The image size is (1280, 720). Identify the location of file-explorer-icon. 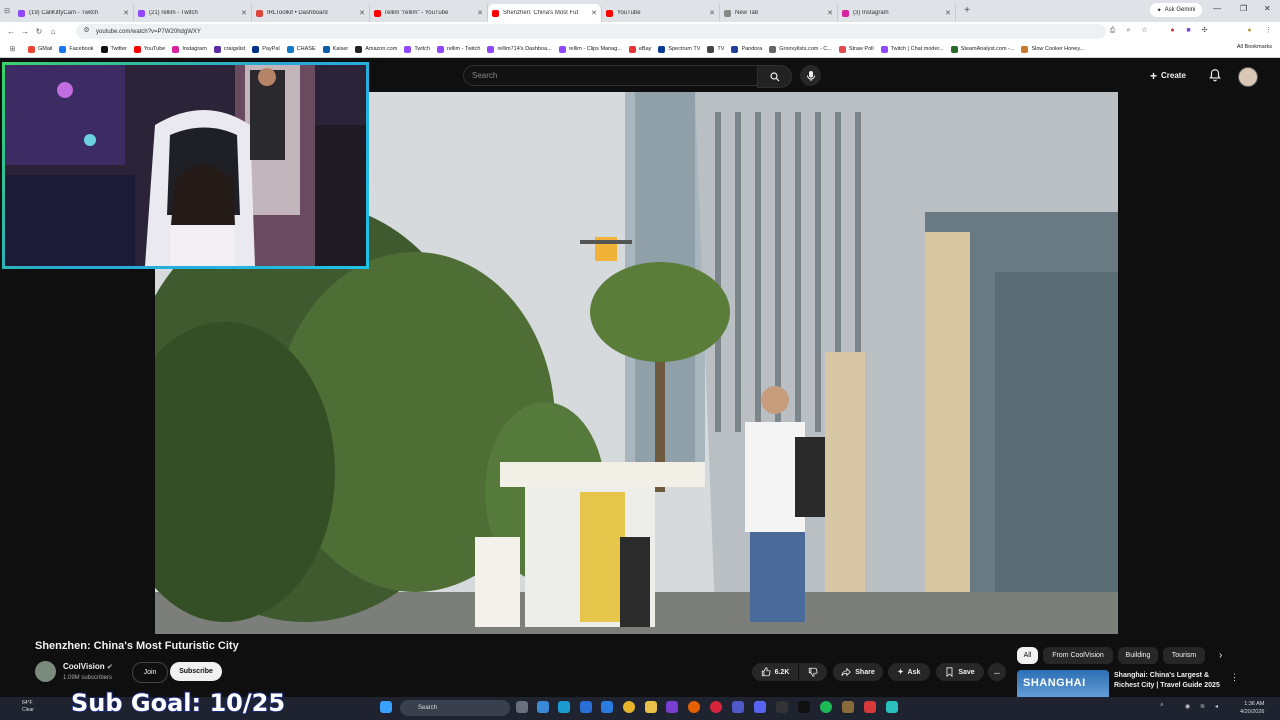
(651, 707).